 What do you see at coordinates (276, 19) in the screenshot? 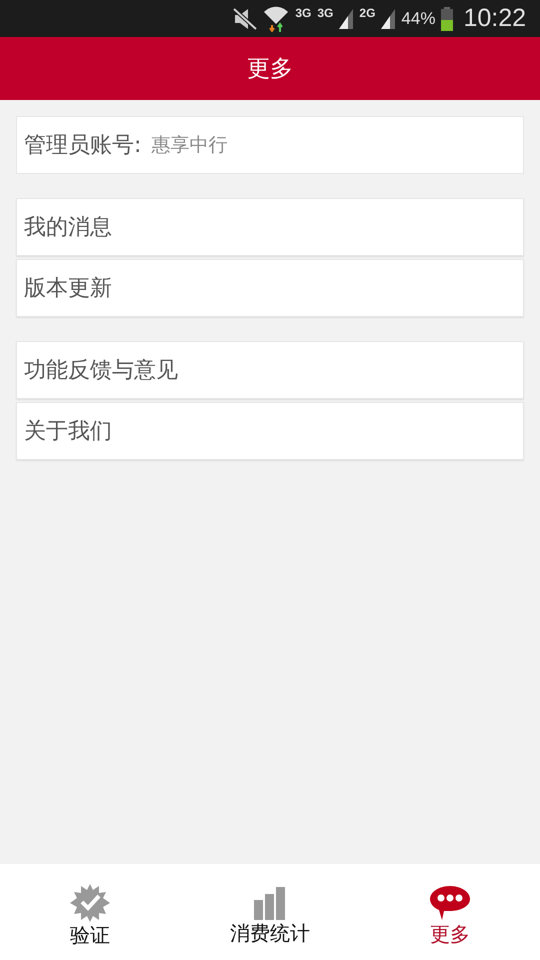
I see `wifi-icon` at bounding box center [276, 19].